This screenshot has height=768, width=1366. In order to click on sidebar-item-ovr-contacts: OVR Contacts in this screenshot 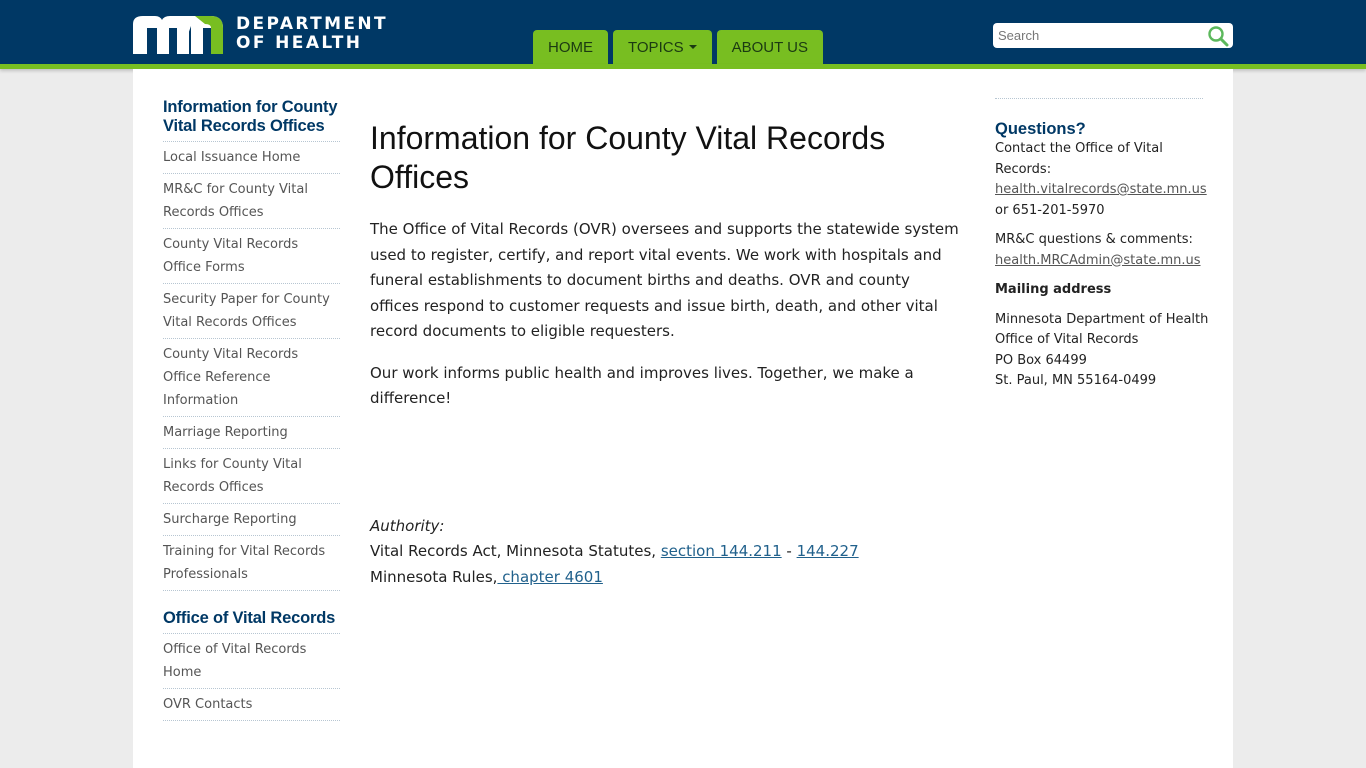, I will do `click(251, 705)`.